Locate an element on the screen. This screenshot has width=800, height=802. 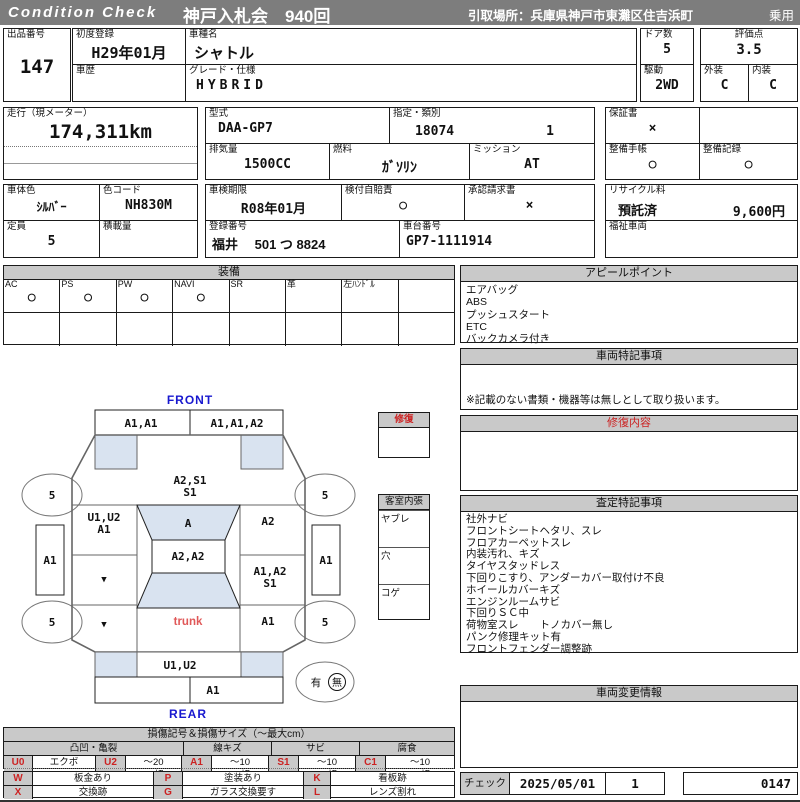
equipment-empty-row is located at coordinates (229, 329).